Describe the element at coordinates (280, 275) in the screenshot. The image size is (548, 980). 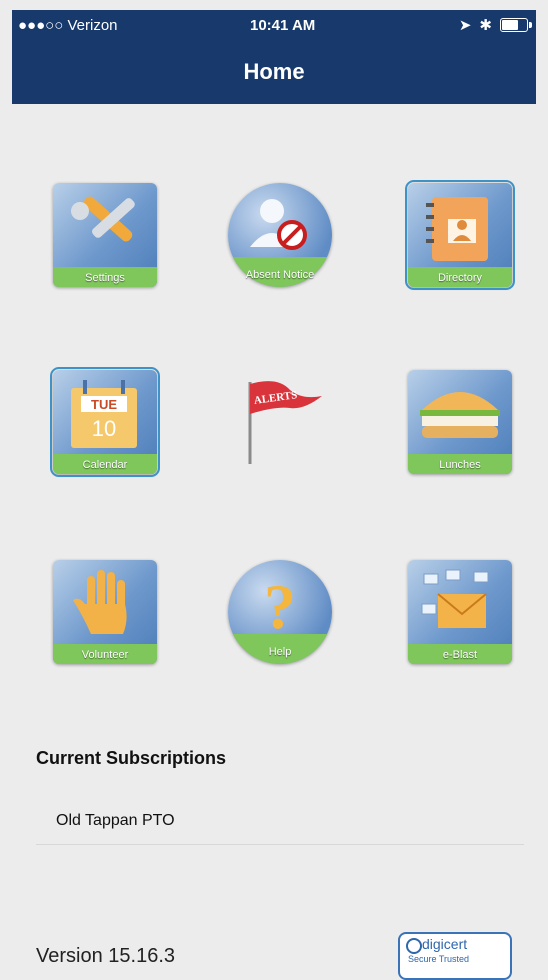
I see `tile-label: Absent Notice` at that location.